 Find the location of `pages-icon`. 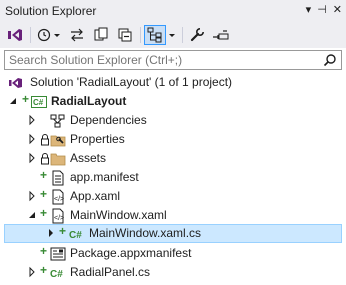

pages-icon is located at coordinates (101, 34).